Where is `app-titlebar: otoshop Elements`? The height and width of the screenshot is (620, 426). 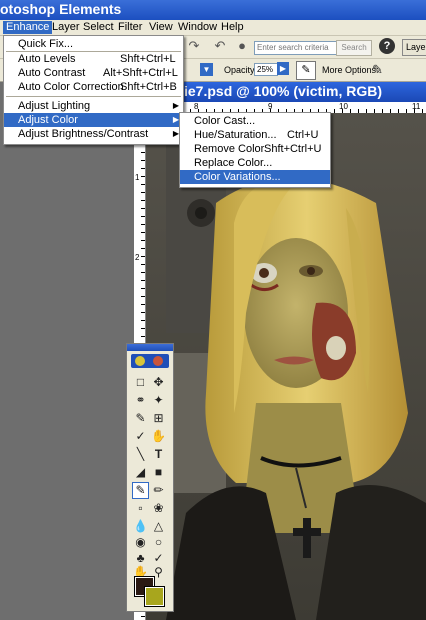
app-titlebar: otoshop Elements is located at coordinates (213, 10).